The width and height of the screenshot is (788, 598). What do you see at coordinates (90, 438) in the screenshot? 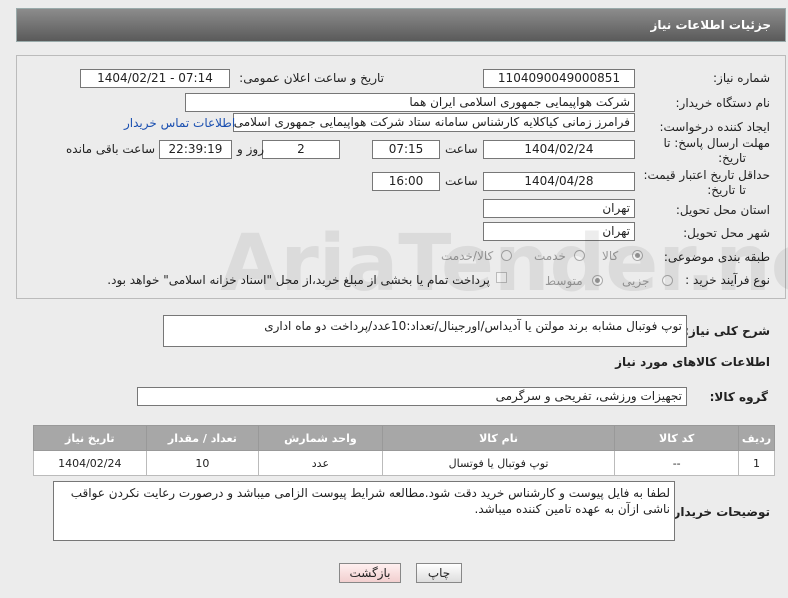
I see `col-date: تاریخ نیاز` at bounding box center [90, 438].